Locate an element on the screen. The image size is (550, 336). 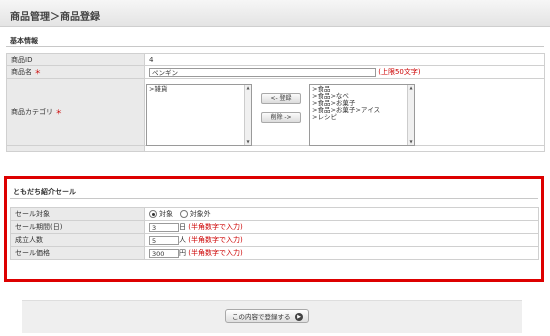
sale-period-unit: 日 is located at coordinates (182, 227).